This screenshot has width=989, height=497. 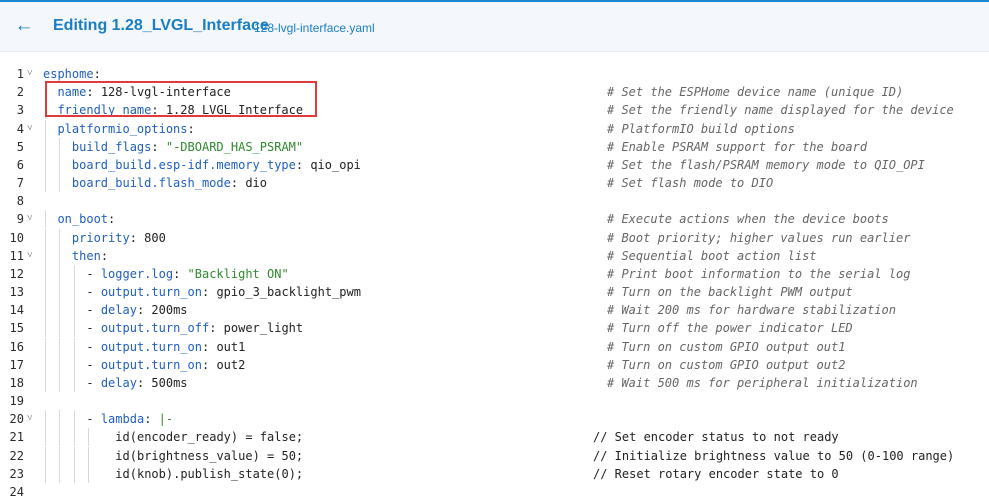 I want to click on yaml-value: 800, so click(x=151, y=237).